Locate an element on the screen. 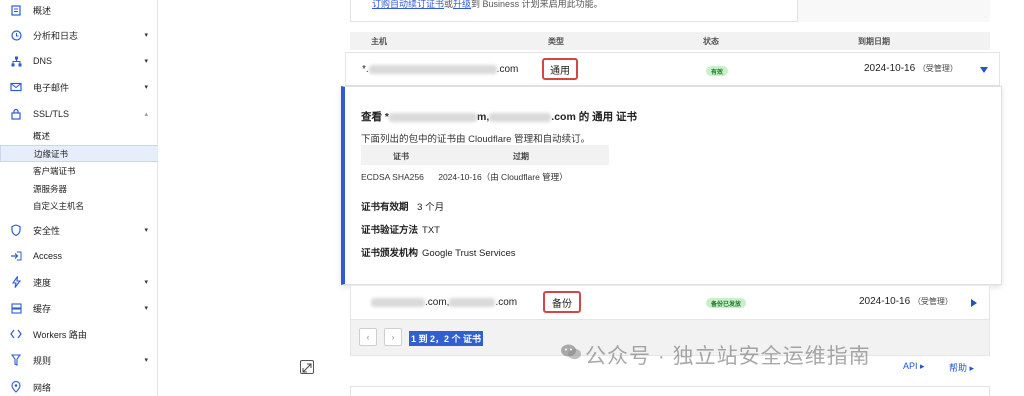 This screenshot has height=396, width=1024. table-row: *. .com 通用 有效 2024-10-16 （受管理） is located at coordinates (672, 69).